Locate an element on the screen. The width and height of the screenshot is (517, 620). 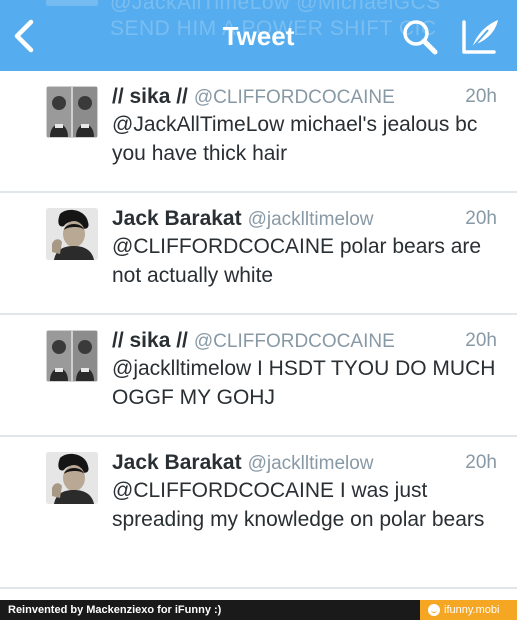
compose-feather-icon is located at coordinates (480, 37).